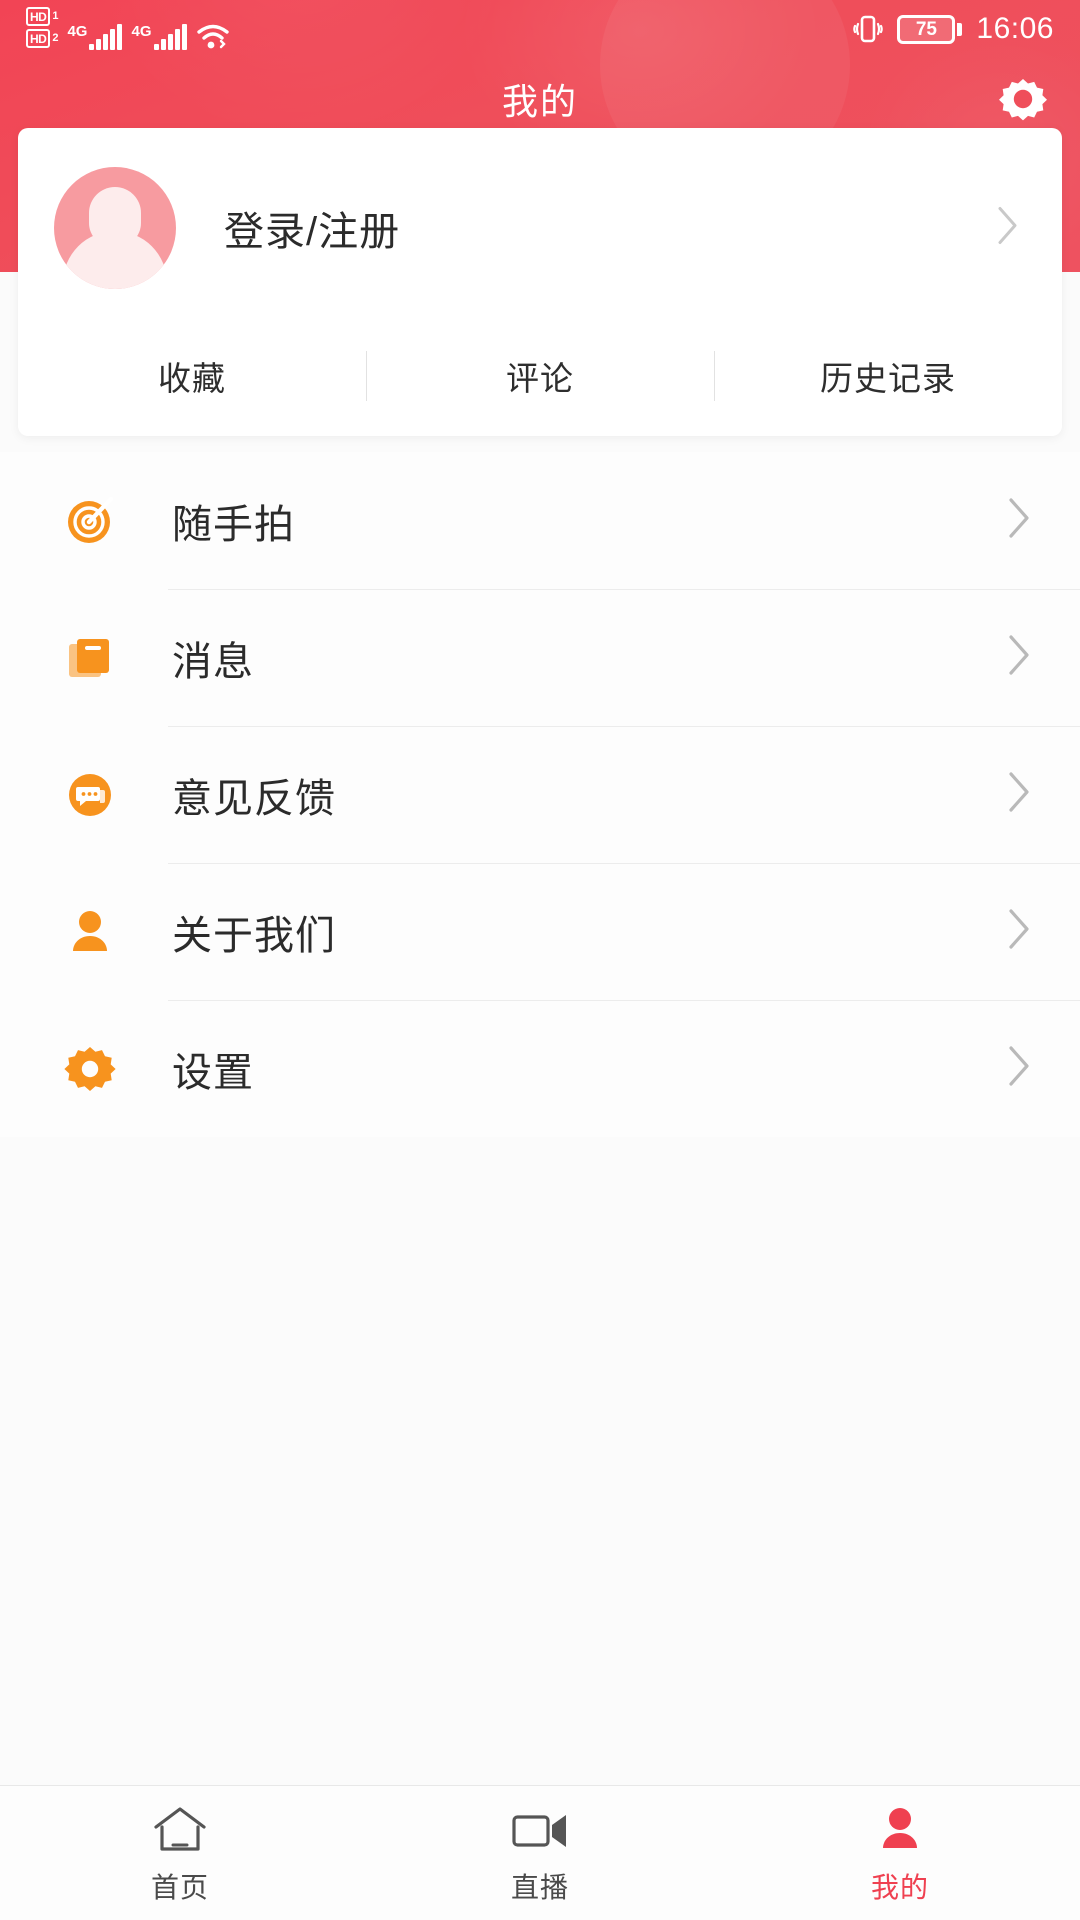 The image size is (1080, 1920). I want to click on login-row: 登录/注册, so click(540, 228).